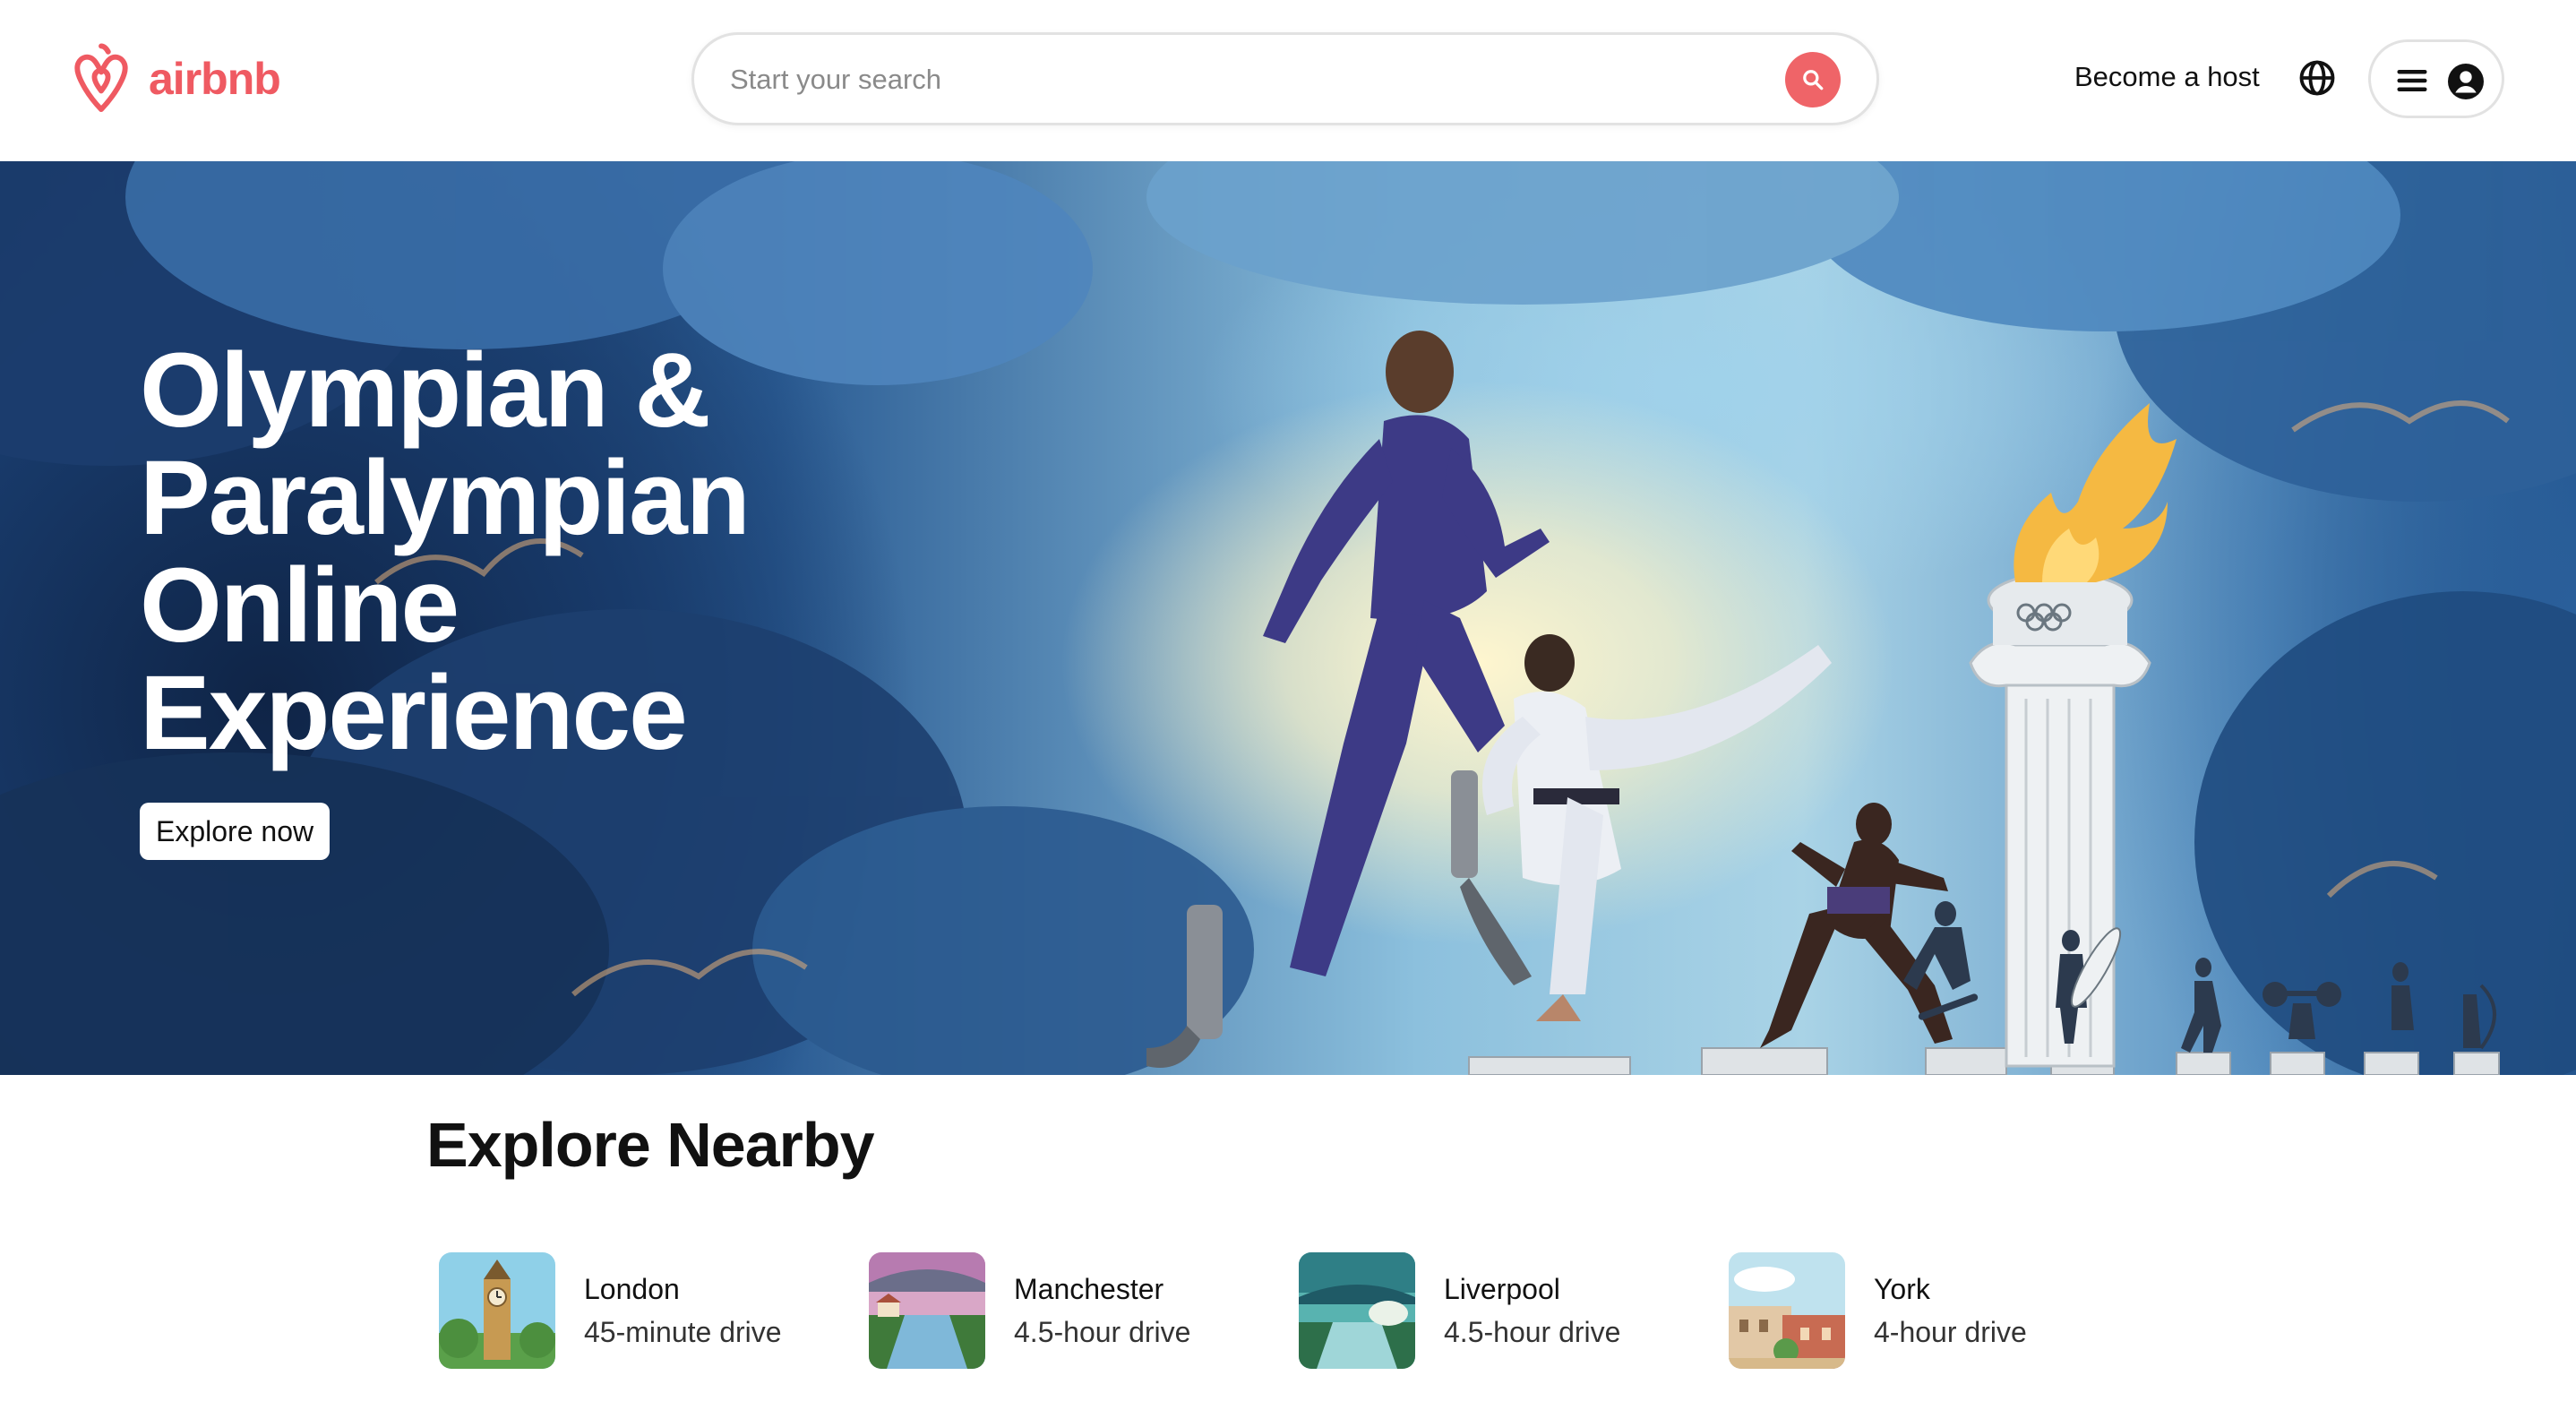 Image resolution: width=2576 pixels, height=1410 pixels. Describe the element at coordinates (414, 713) in the screenshot. I see `hero-title-line: Experience` at that location.